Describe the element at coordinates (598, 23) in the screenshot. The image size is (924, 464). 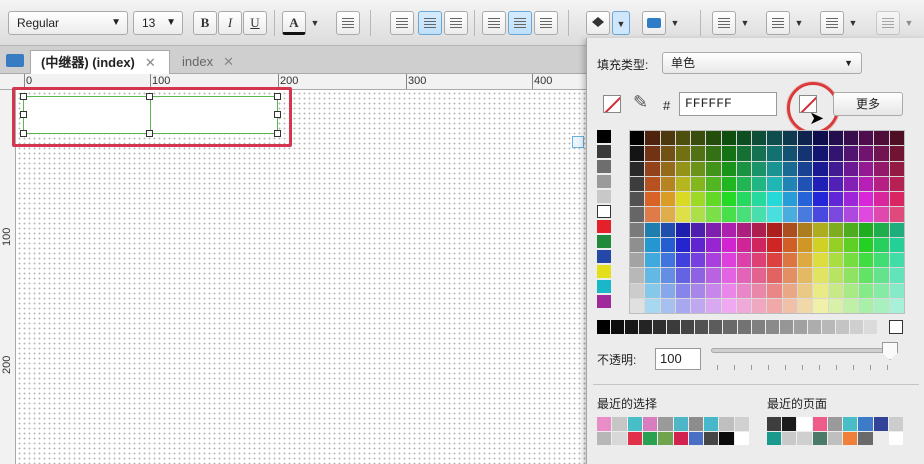
I see `fill-color-button` at that location.